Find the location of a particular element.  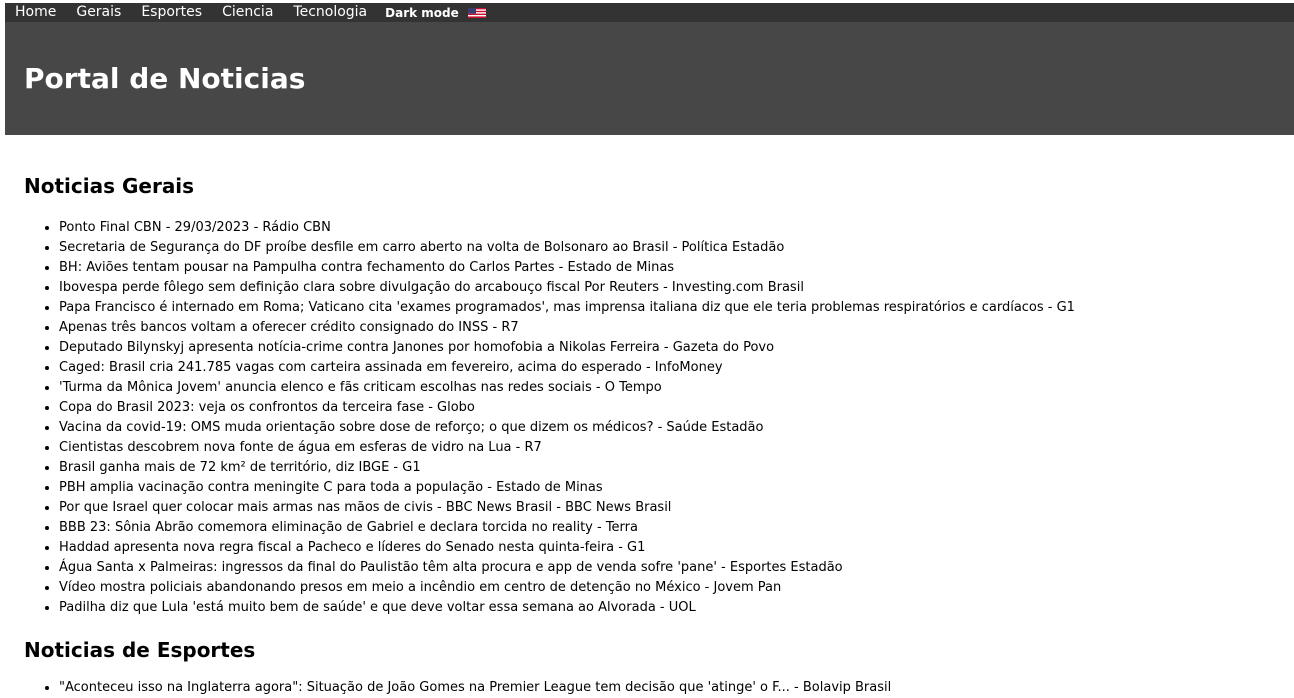

nav-link-gerais: Gerais is located at coordinates (98, 12).